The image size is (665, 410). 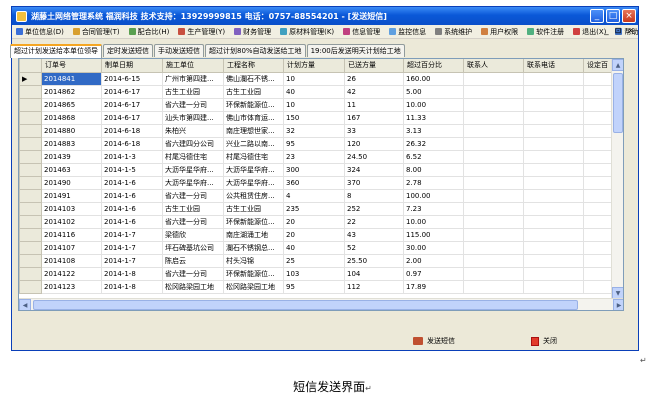 I want to click on column-header: 制单日期, so click(x=132, y=66).